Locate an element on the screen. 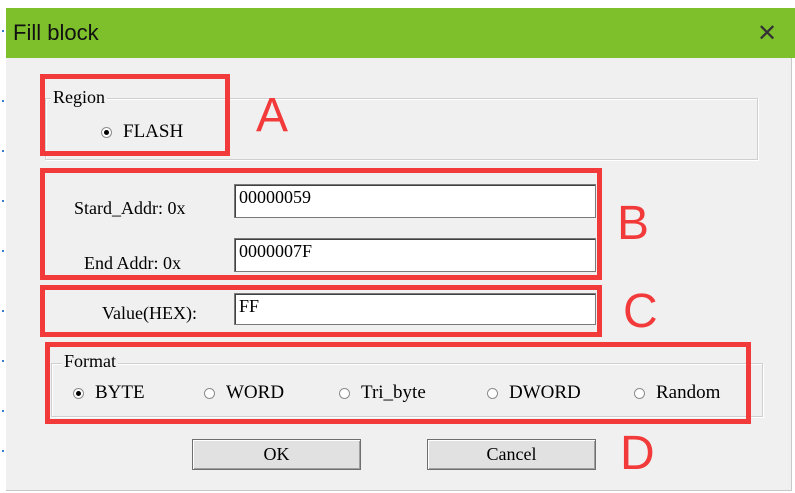 The image size is (795, 493). annotation-box-d is located at coordinates (398, 383).